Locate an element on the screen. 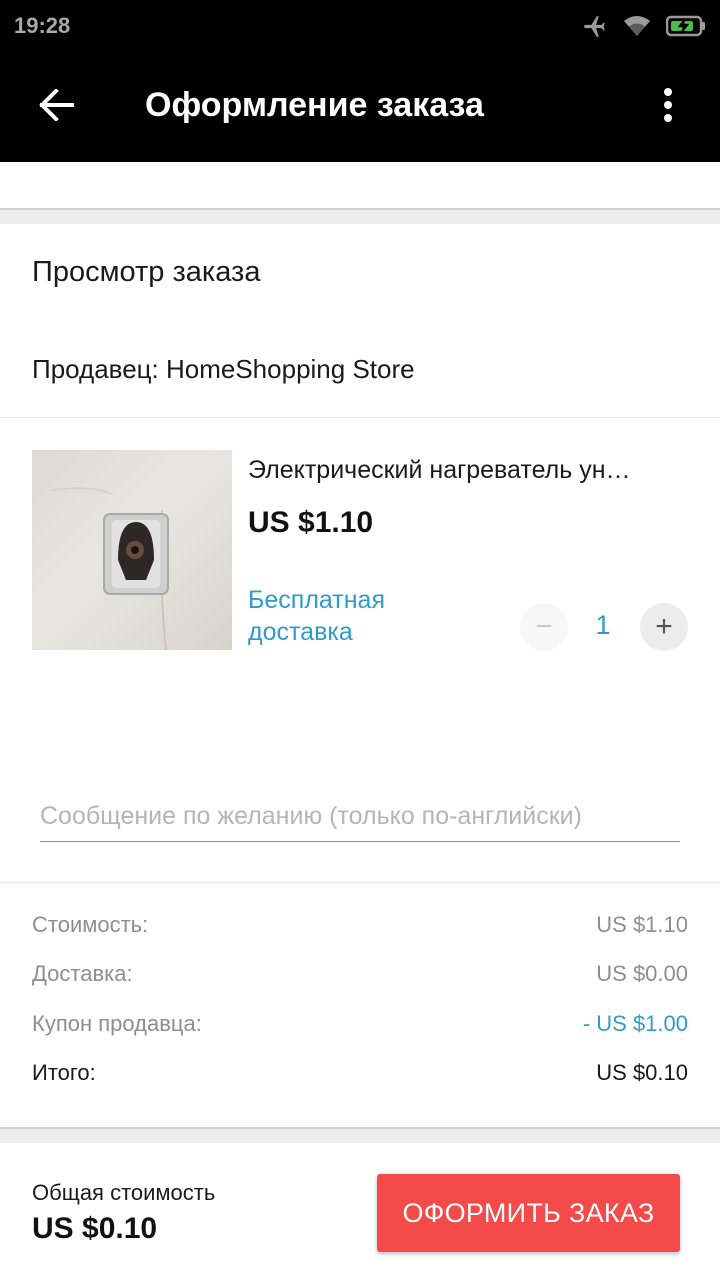 The width and height of the screenshot is (720, 1280). grand-total-label: Общая стоимость is located at coordinates (124, 1192).